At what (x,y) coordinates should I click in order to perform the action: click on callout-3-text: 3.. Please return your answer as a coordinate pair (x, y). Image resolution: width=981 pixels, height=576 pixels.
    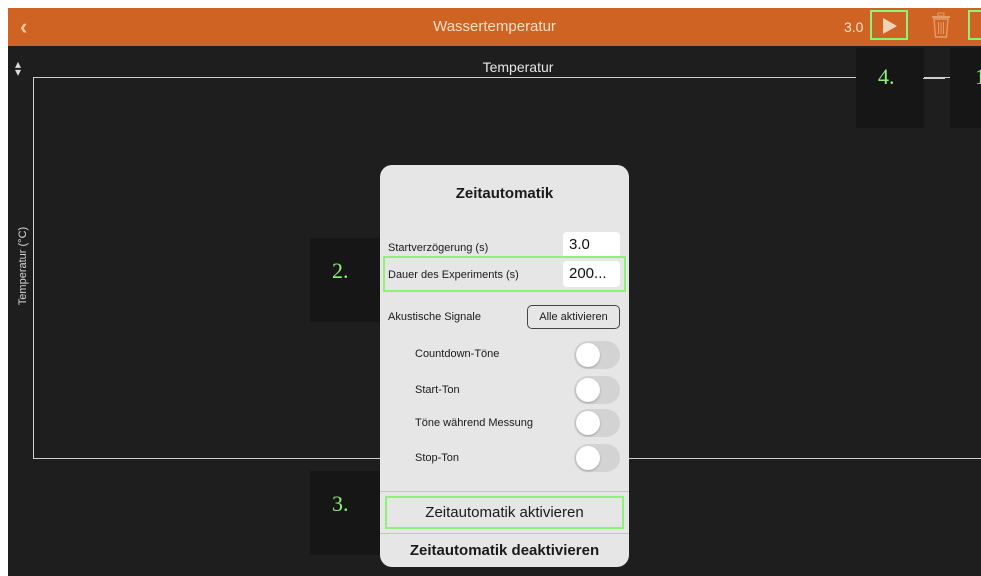
    Looking at the image, I should click on (340, 503).